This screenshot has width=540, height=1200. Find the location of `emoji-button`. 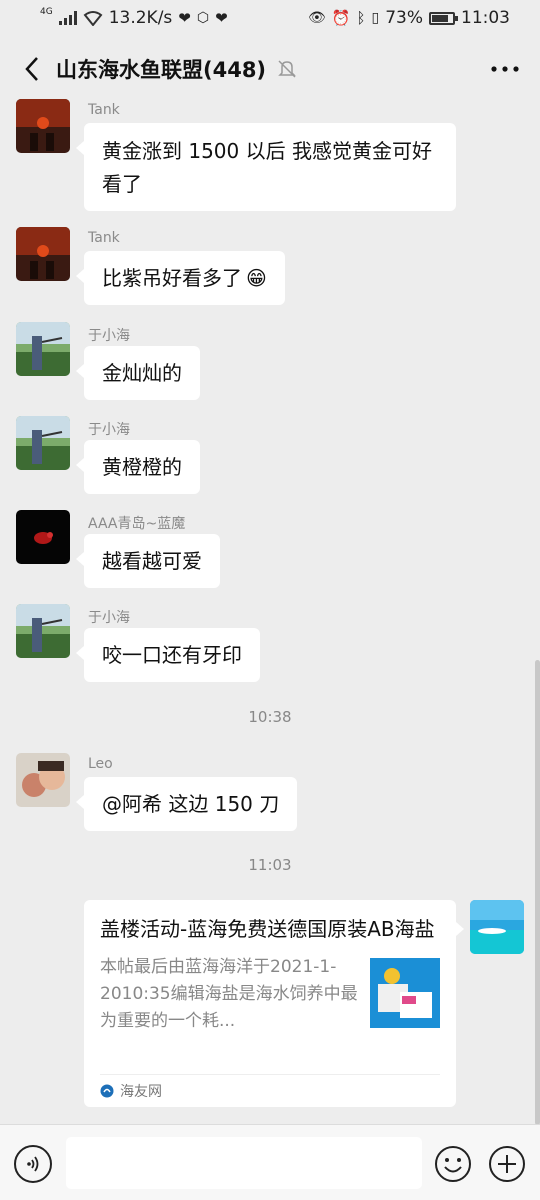

emoji-button is located at coordinates (453, 1164).